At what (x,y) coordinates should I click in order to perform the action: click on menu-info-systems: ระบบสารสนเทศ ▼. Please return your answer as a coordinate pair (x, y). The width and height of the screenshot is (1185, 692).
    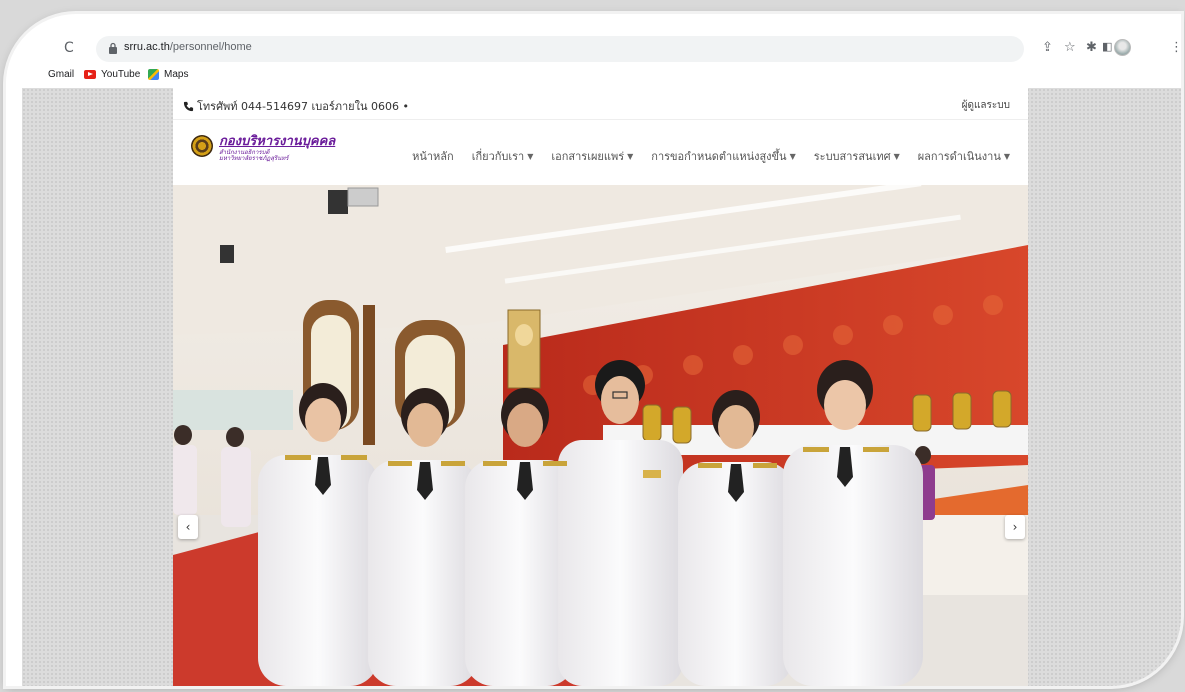
    Looking at the image, I should click on (857, 156).